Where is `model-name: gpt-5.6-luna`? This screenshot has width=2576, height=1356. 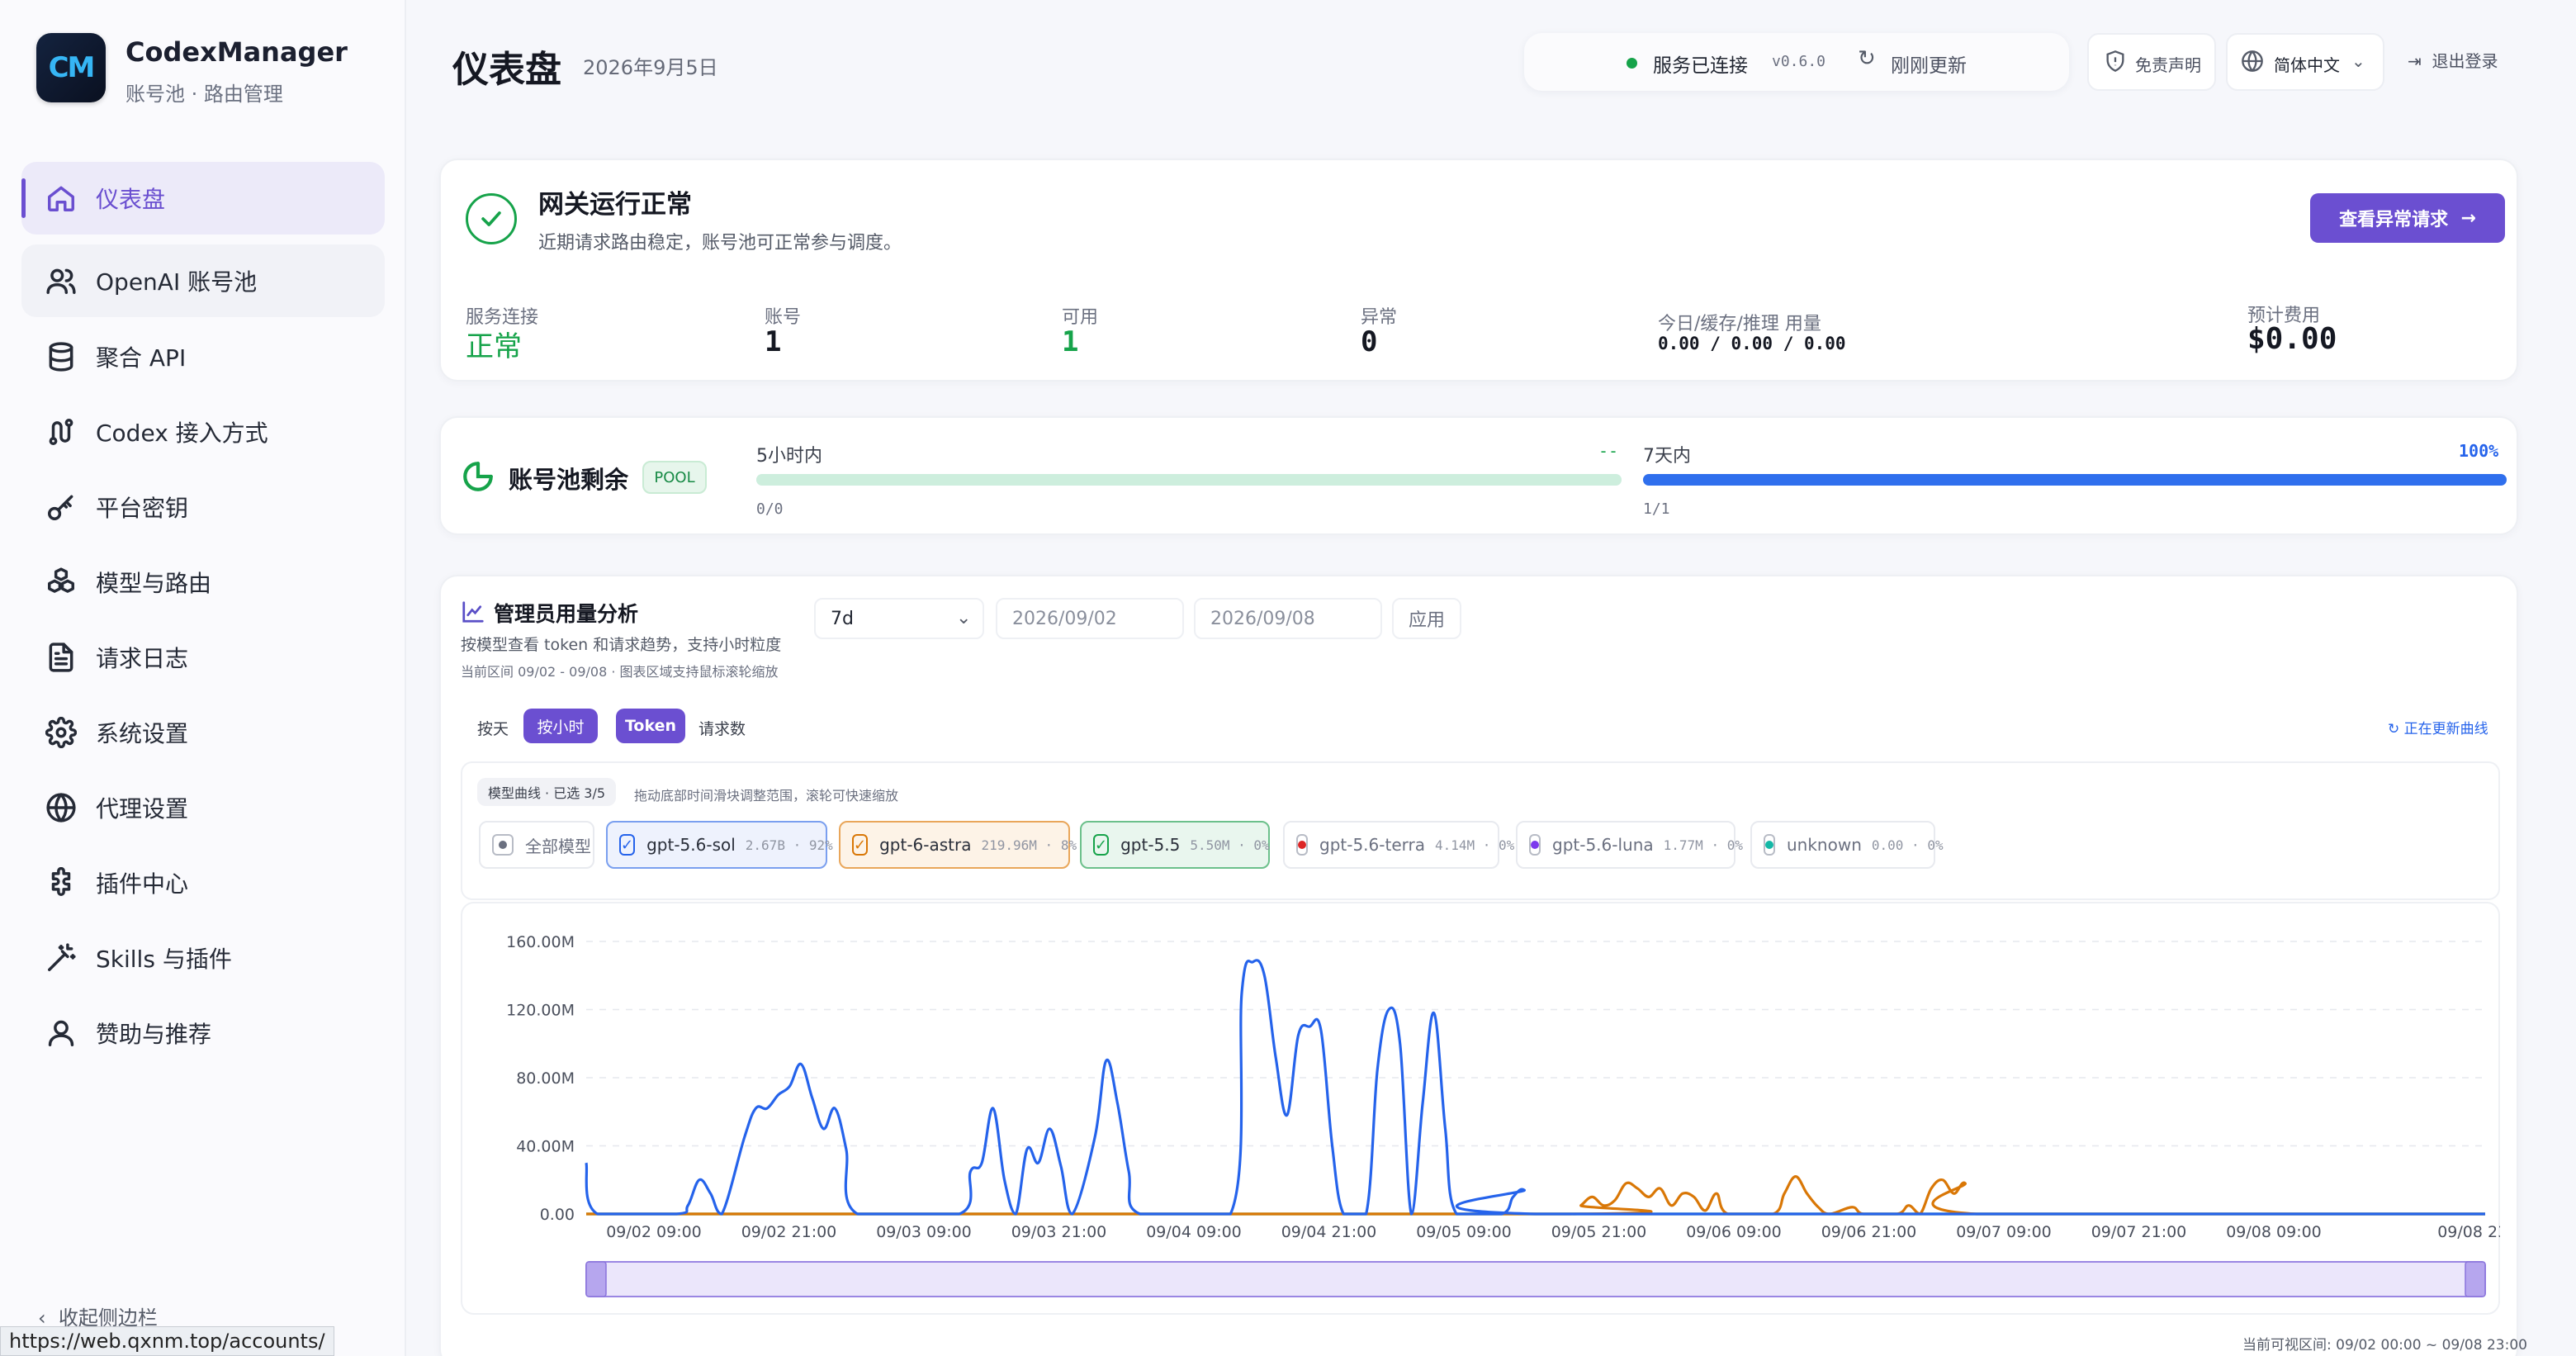
model-name: gpt-5.6-luna is located at coordinates (1603, 845).